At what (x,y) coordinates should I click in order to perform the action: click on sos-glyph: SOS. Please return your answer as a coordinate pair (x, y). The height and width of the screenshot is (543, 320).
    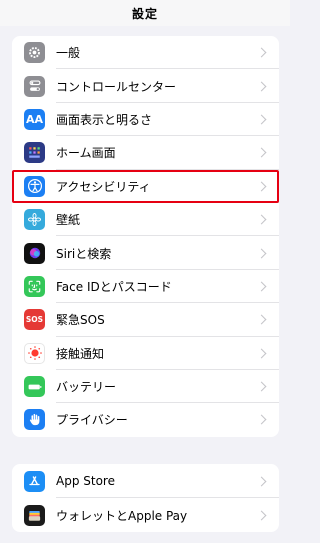
    Looking at the image, I should click on (34, 320).